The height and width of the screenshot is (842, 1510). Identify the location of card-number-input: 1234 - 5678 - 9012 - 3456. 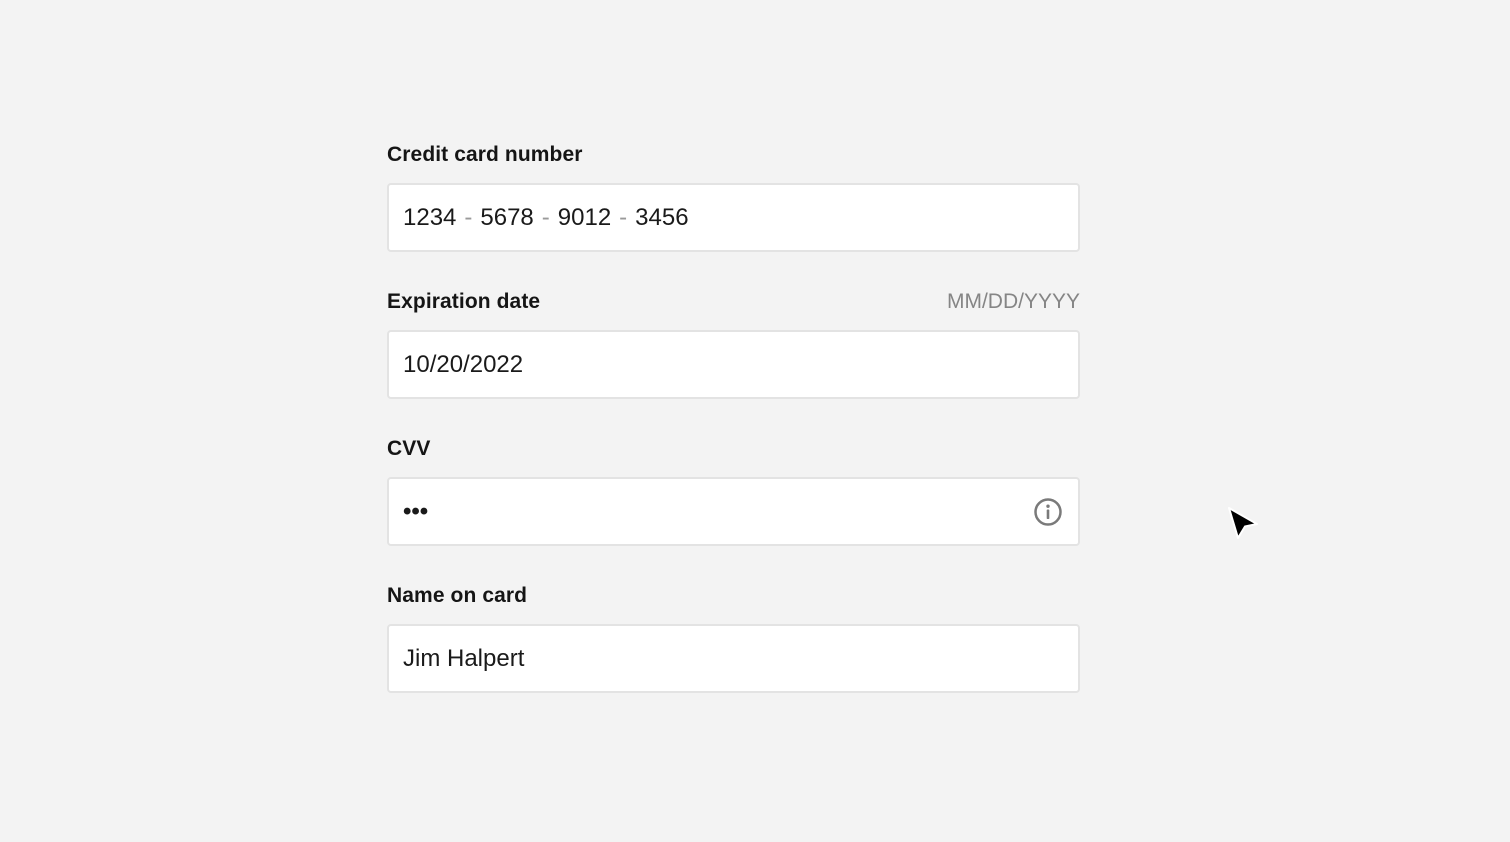
(733, 217).